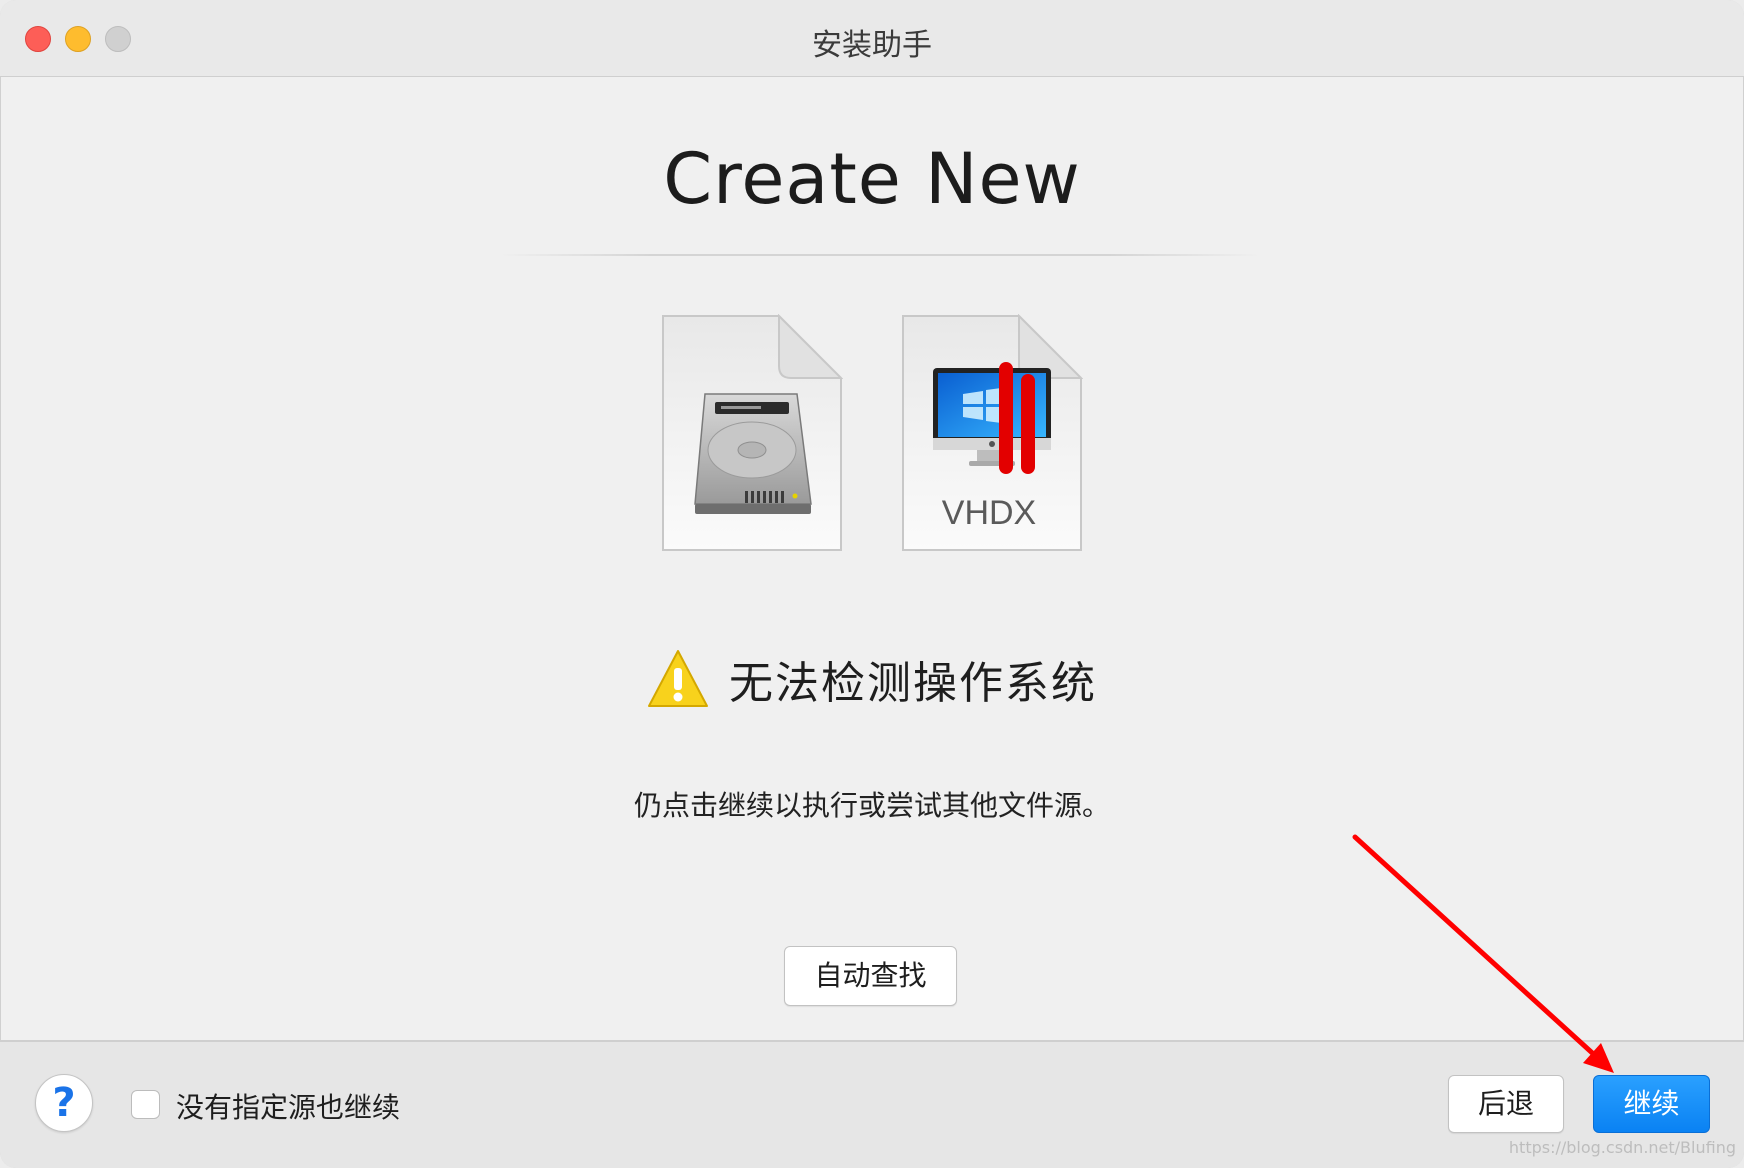 The width and height of the screenshot is (1744, 1168). Describe the element at coordinates (64, 1103) in the screenshot. I see `help-button: ?` at that location.